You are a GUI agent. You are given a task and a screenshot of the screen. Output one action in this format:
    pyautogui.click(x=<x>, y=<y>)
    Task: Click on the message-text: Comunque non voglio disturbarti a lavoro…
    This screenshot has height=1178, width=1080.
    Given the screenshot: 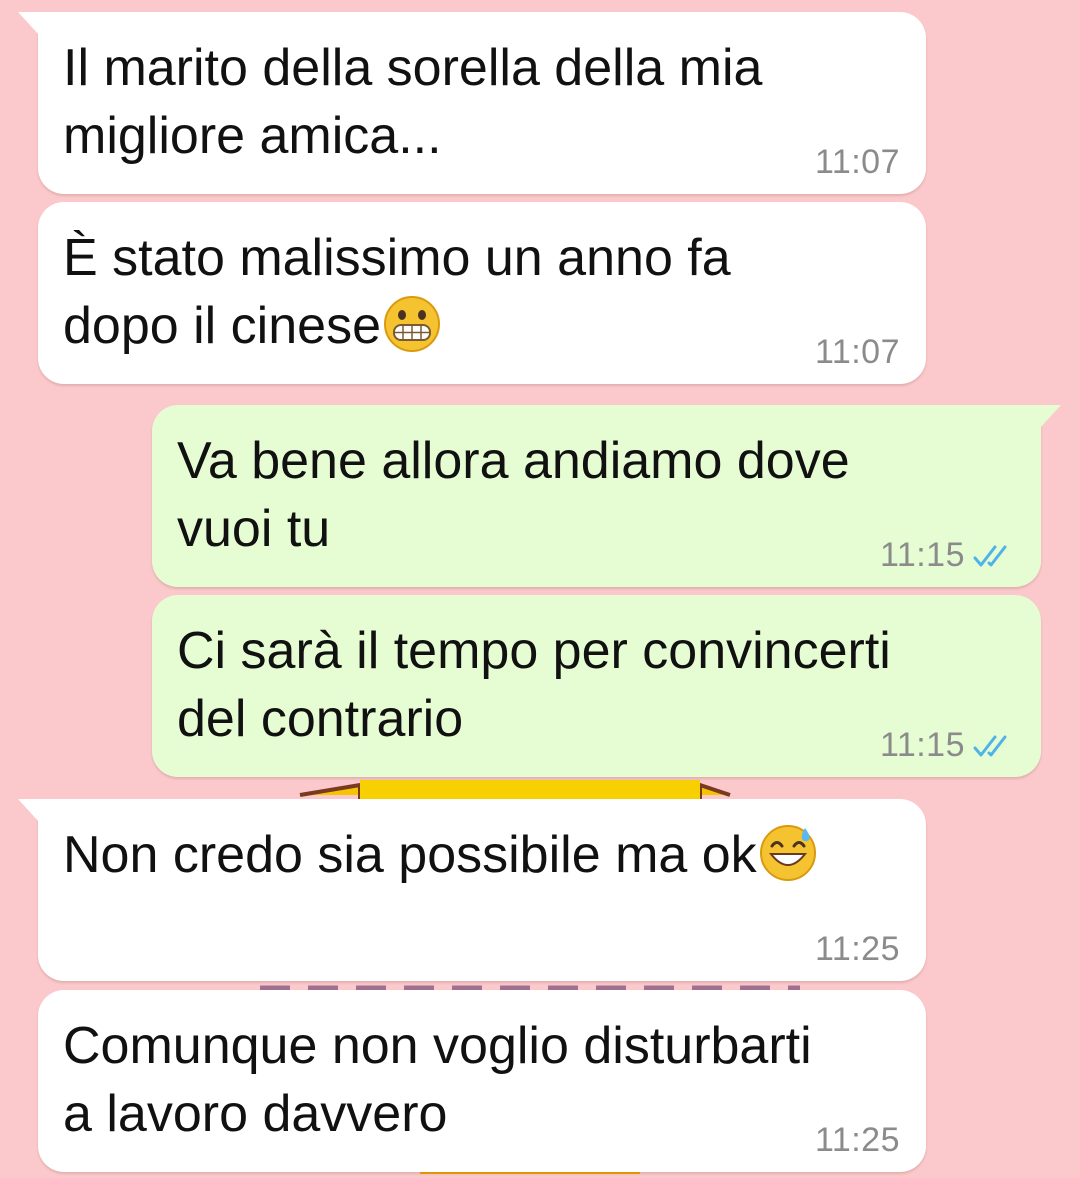 What is the action you would take?
    pyautogui.click(x=437, y=1080)
    